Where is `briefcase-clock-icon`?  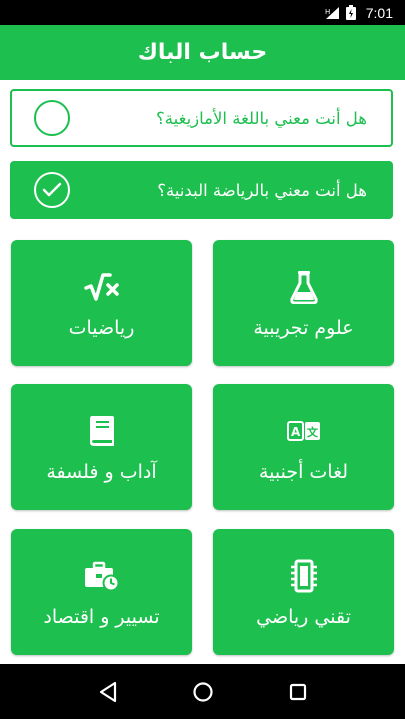 briefcase-clock-icon is located at coordinates (102, 576).